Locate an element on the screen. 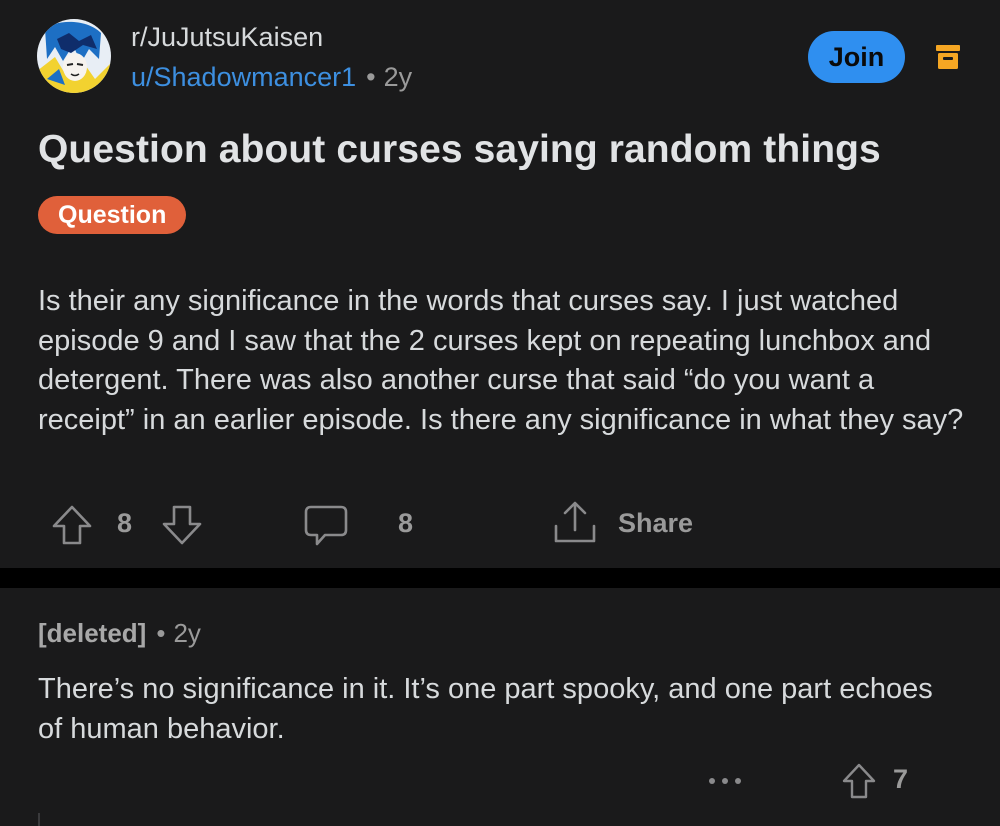 This screenshot has width=1000, height=826. share-icon is located at coordinates (575, 523).